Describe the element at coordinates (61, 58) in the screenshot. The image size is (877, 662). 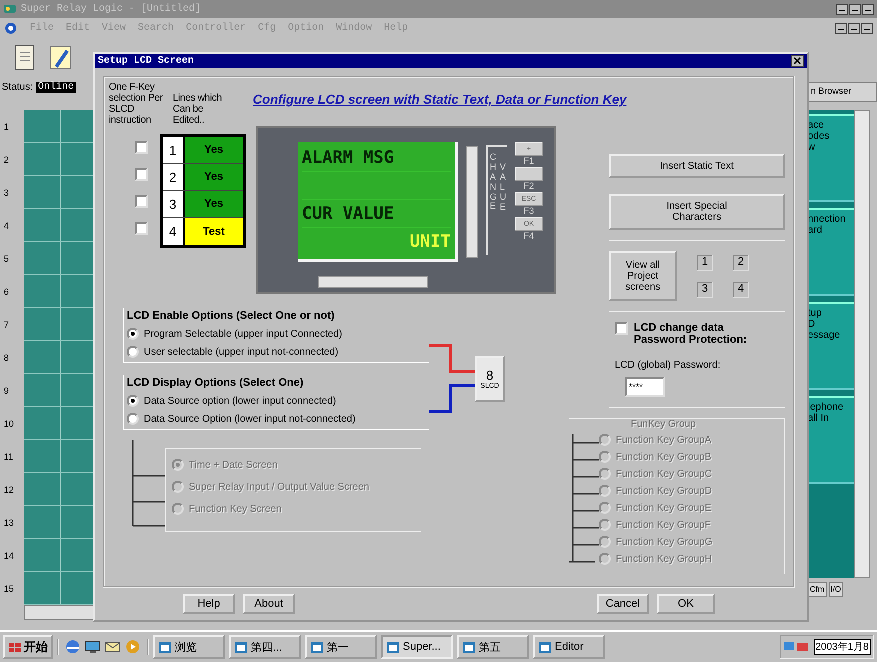
I see `pen-icon` at that location.